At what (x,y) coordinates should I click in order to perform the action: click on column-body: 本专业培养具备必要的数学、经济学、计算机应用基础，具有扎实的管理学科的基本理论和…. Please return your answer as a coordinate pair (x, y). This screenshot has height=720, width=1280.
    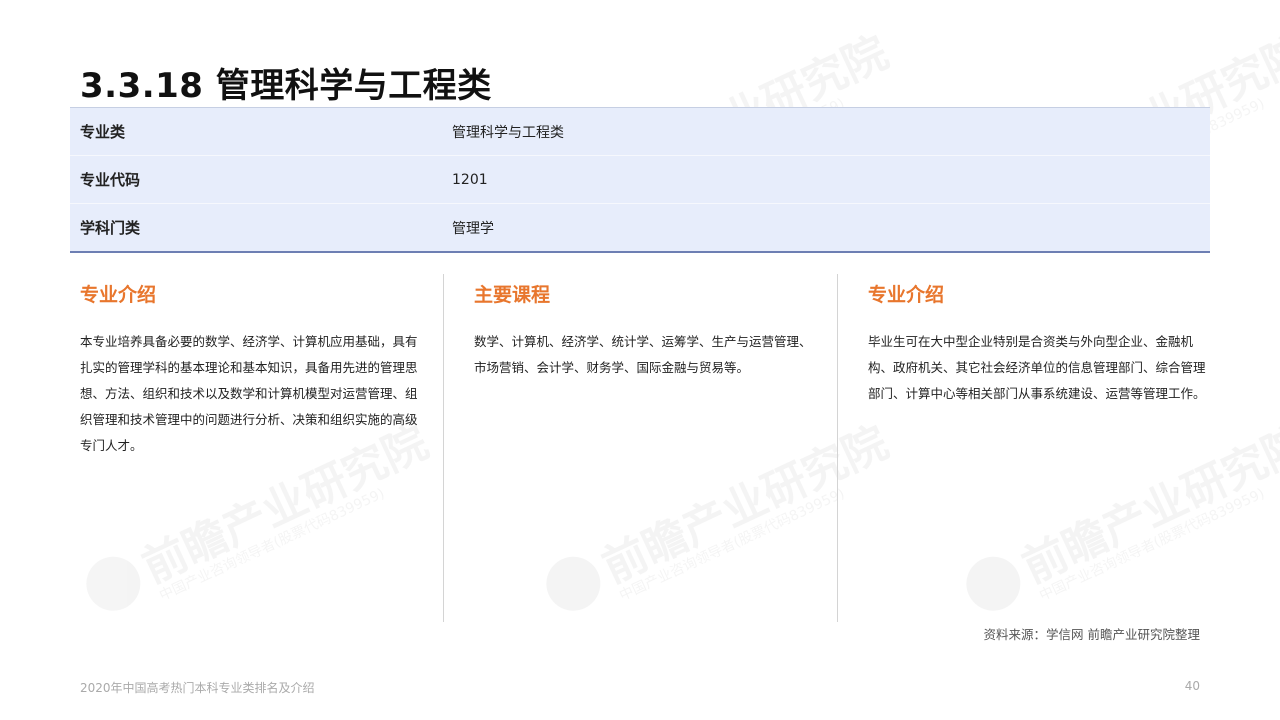
    Looking at the image, I should click on (249, 393).